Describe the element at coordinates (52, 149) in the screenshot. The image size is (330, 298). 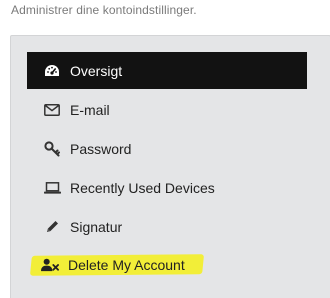
I see `key-icon` at that location.